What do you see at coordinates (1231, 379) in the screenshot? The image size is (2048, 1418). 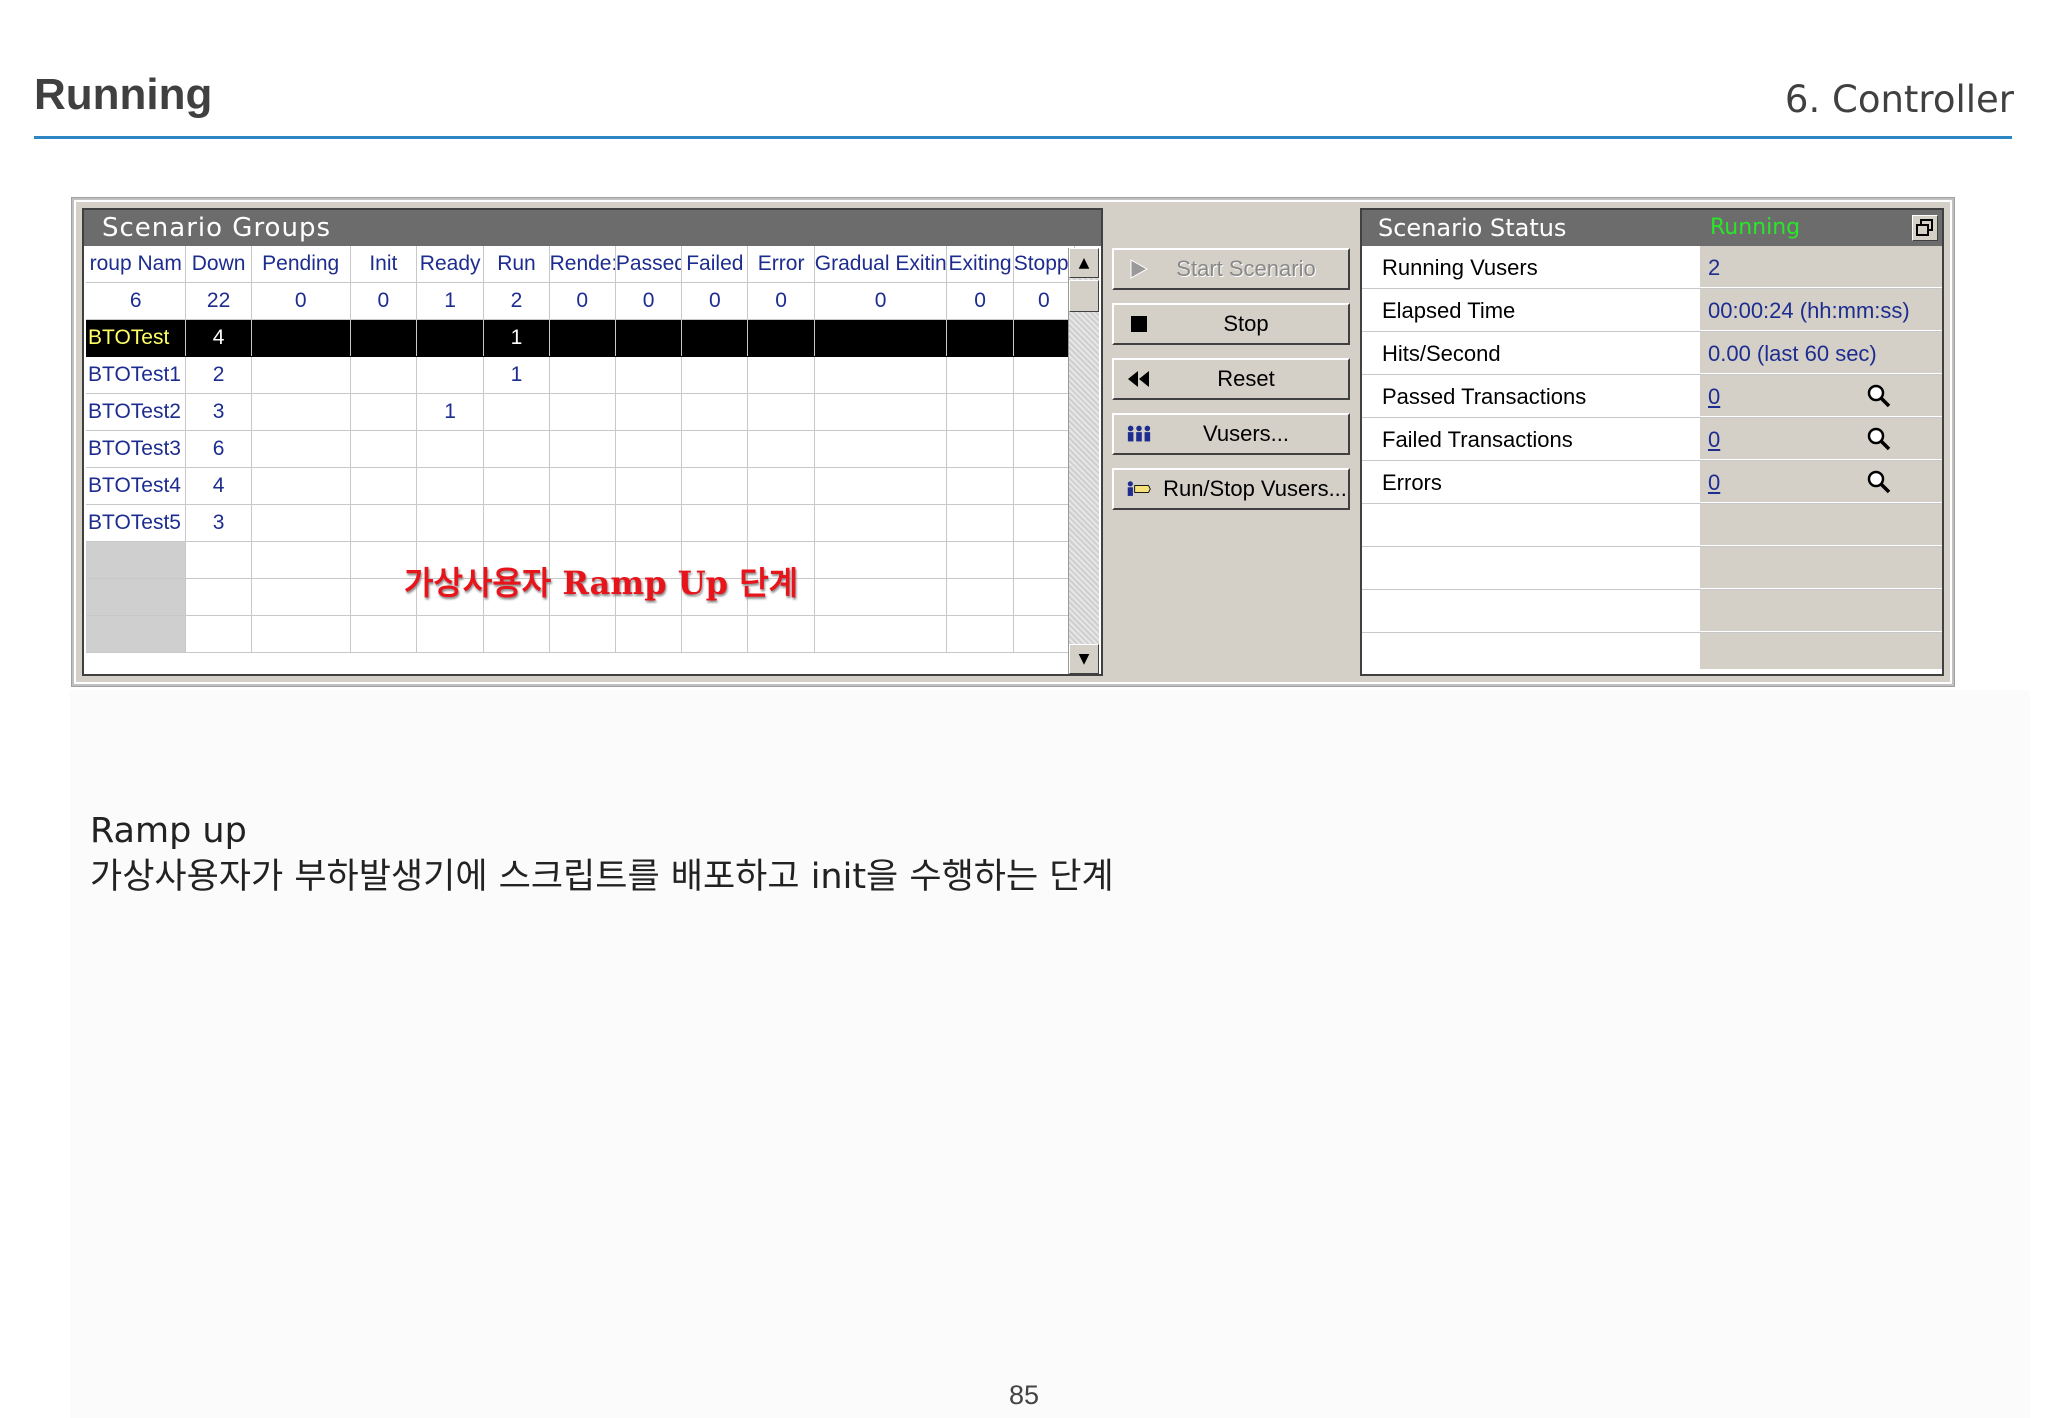 I see `reset-button: Reset` at bounding box center [1231, 379].